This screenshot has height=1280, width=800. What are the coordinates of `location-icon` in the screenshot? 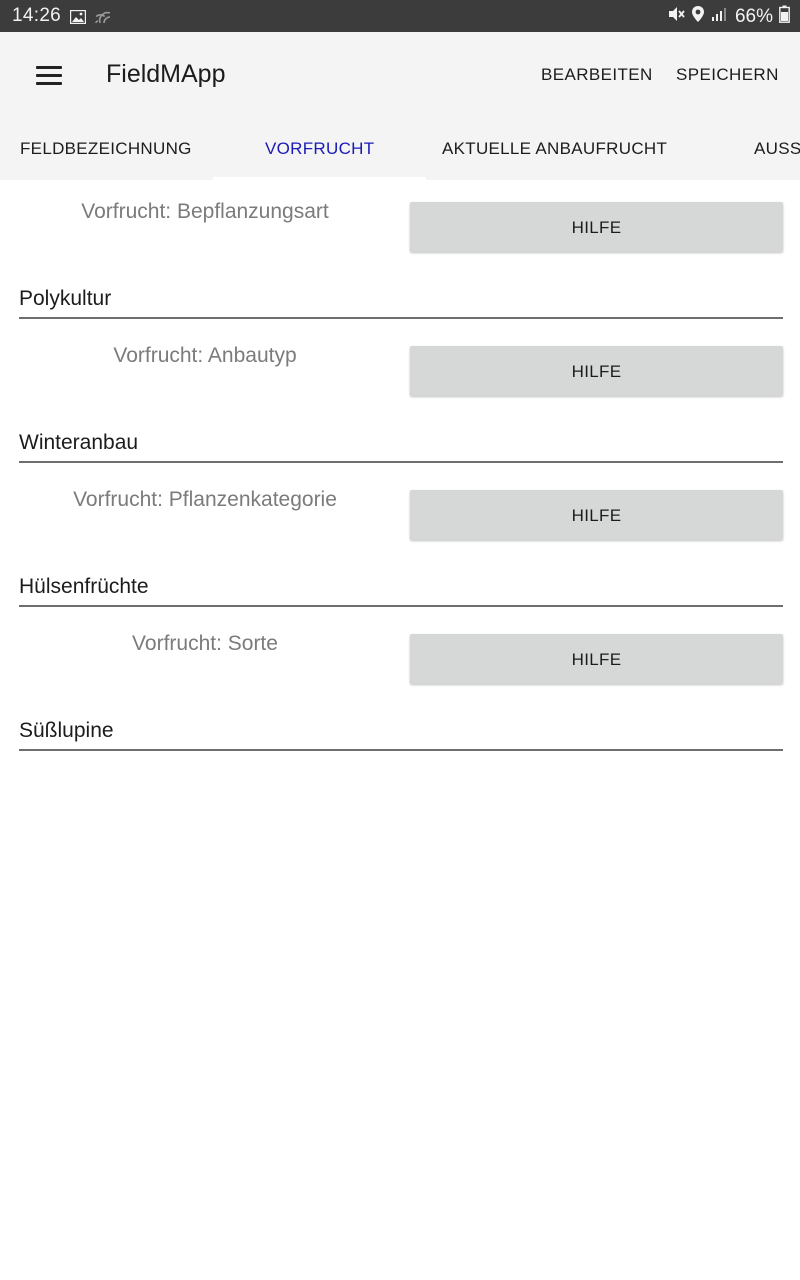 It's located at (698, 17).